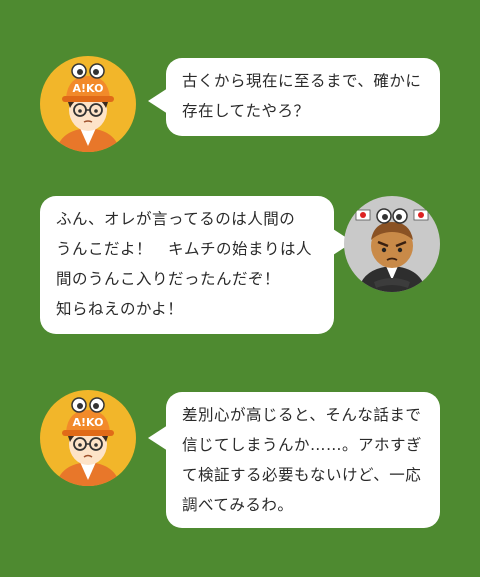  Describe the element at coordinates (246, 111) in the screenshot. I see `dialogue-line: 存在してたやろ？` at that location.